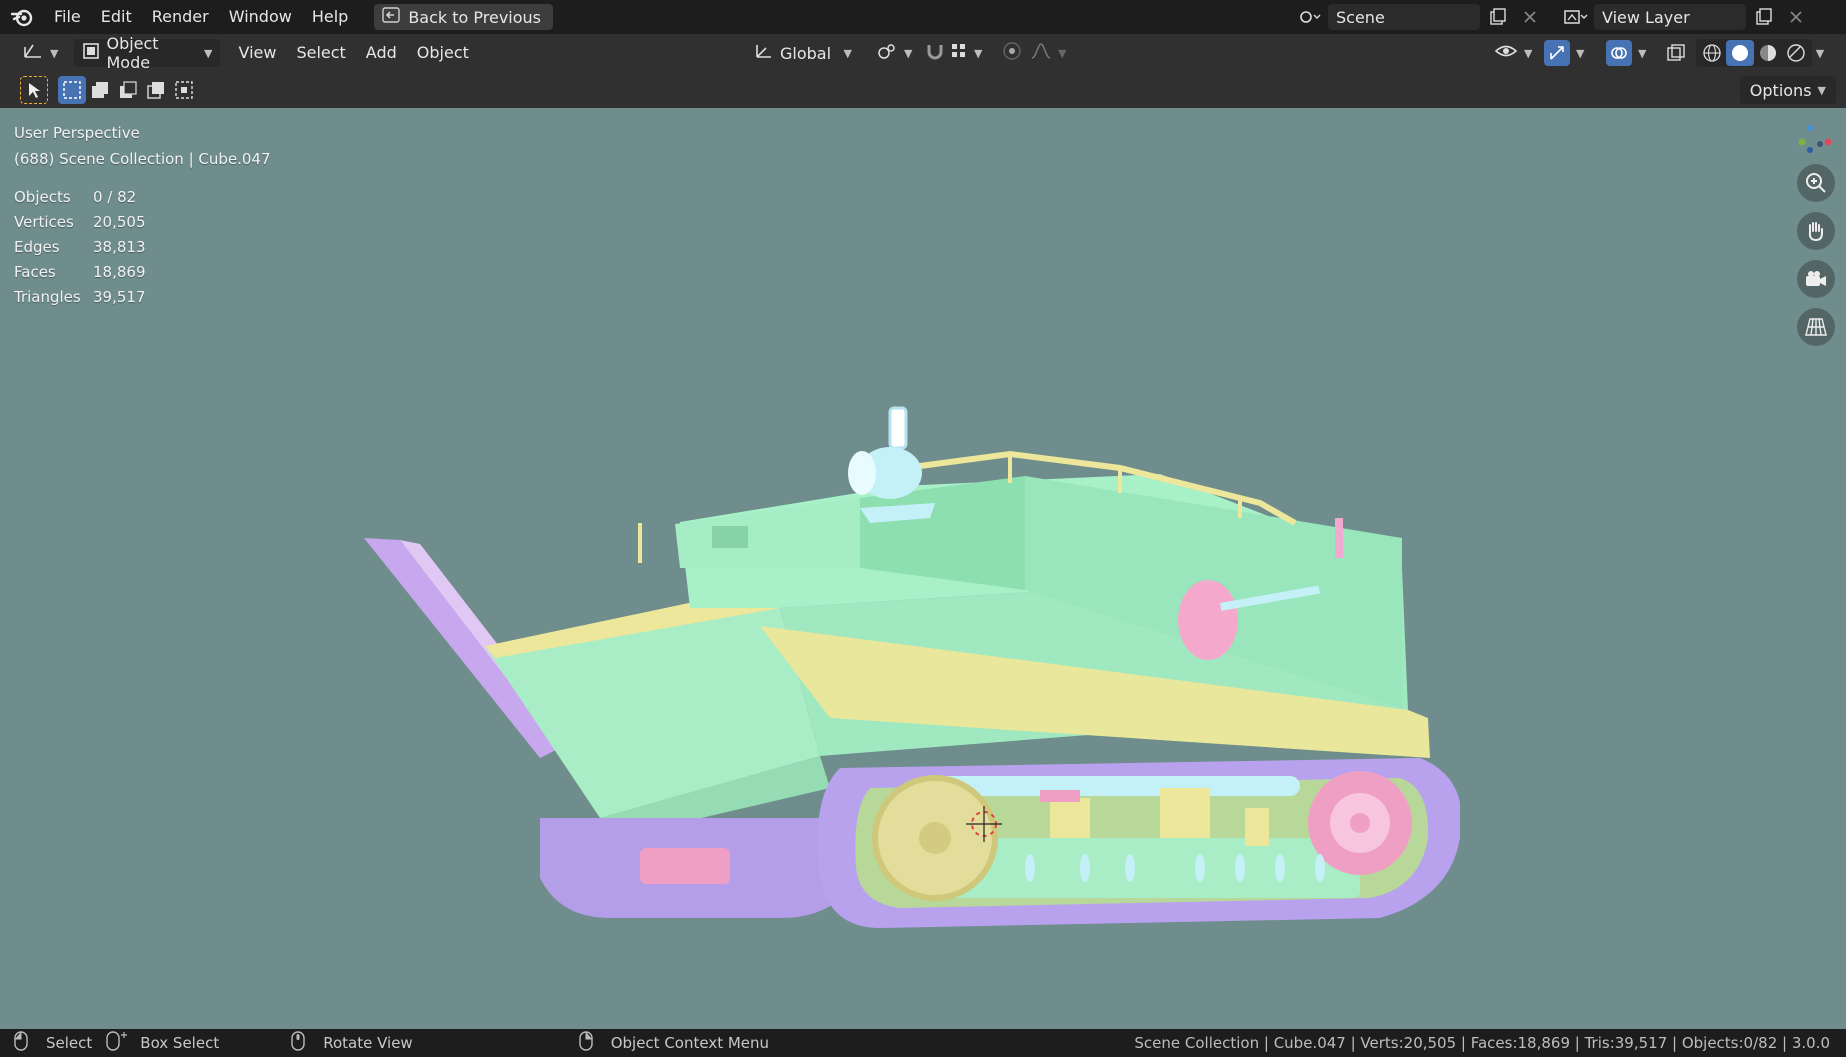  What do you see at coordinates (1816, 183) in the screenshot?
I see `zoom-icon` at bounding box center [1816, 183].